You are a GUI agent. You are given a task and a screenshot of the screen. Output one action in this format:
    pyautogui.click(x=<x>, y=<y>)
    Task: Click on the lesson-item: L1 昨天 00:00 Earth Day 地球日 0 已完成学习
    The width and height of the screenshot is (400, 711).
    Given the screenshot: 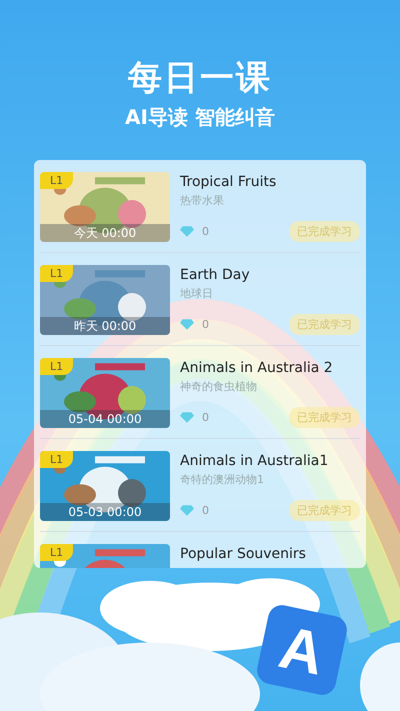 What is the action you would take?
    pyautogui.click(x=200, y=299)
    